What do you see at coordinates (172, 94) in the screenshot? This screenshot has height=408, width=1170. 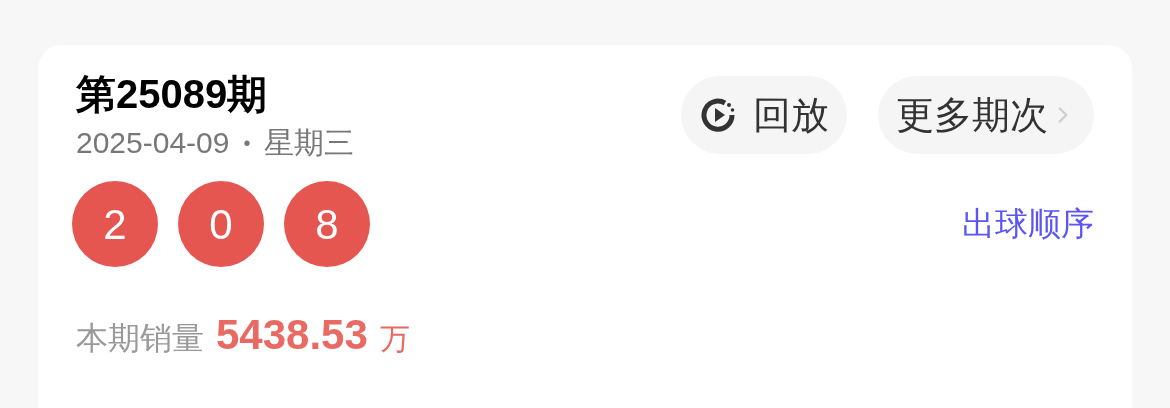 I see `draw-title: 第25089期` at bounding box center [172, 94].